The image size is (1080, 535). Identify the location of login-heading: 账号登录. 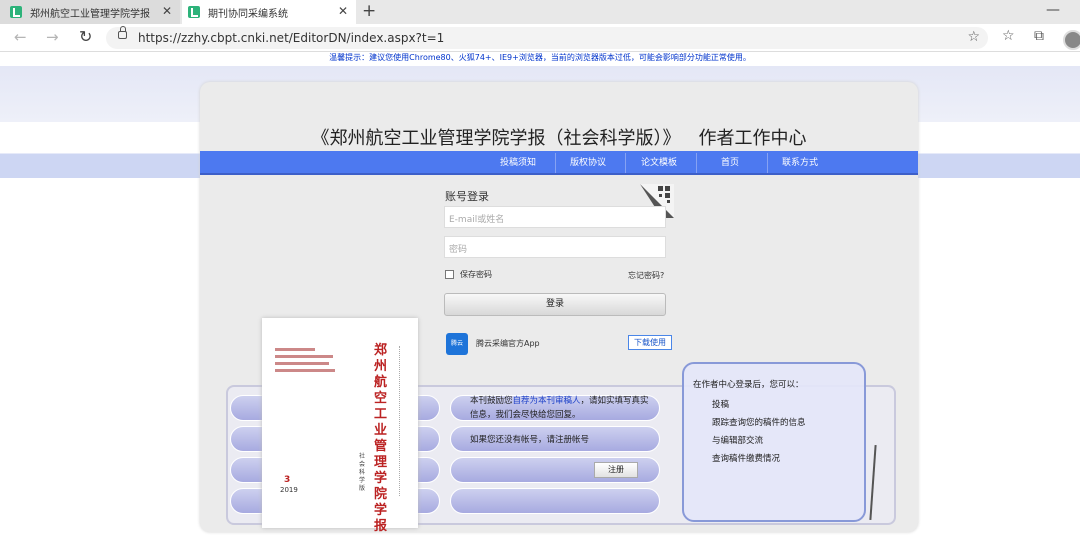
(467, 196).